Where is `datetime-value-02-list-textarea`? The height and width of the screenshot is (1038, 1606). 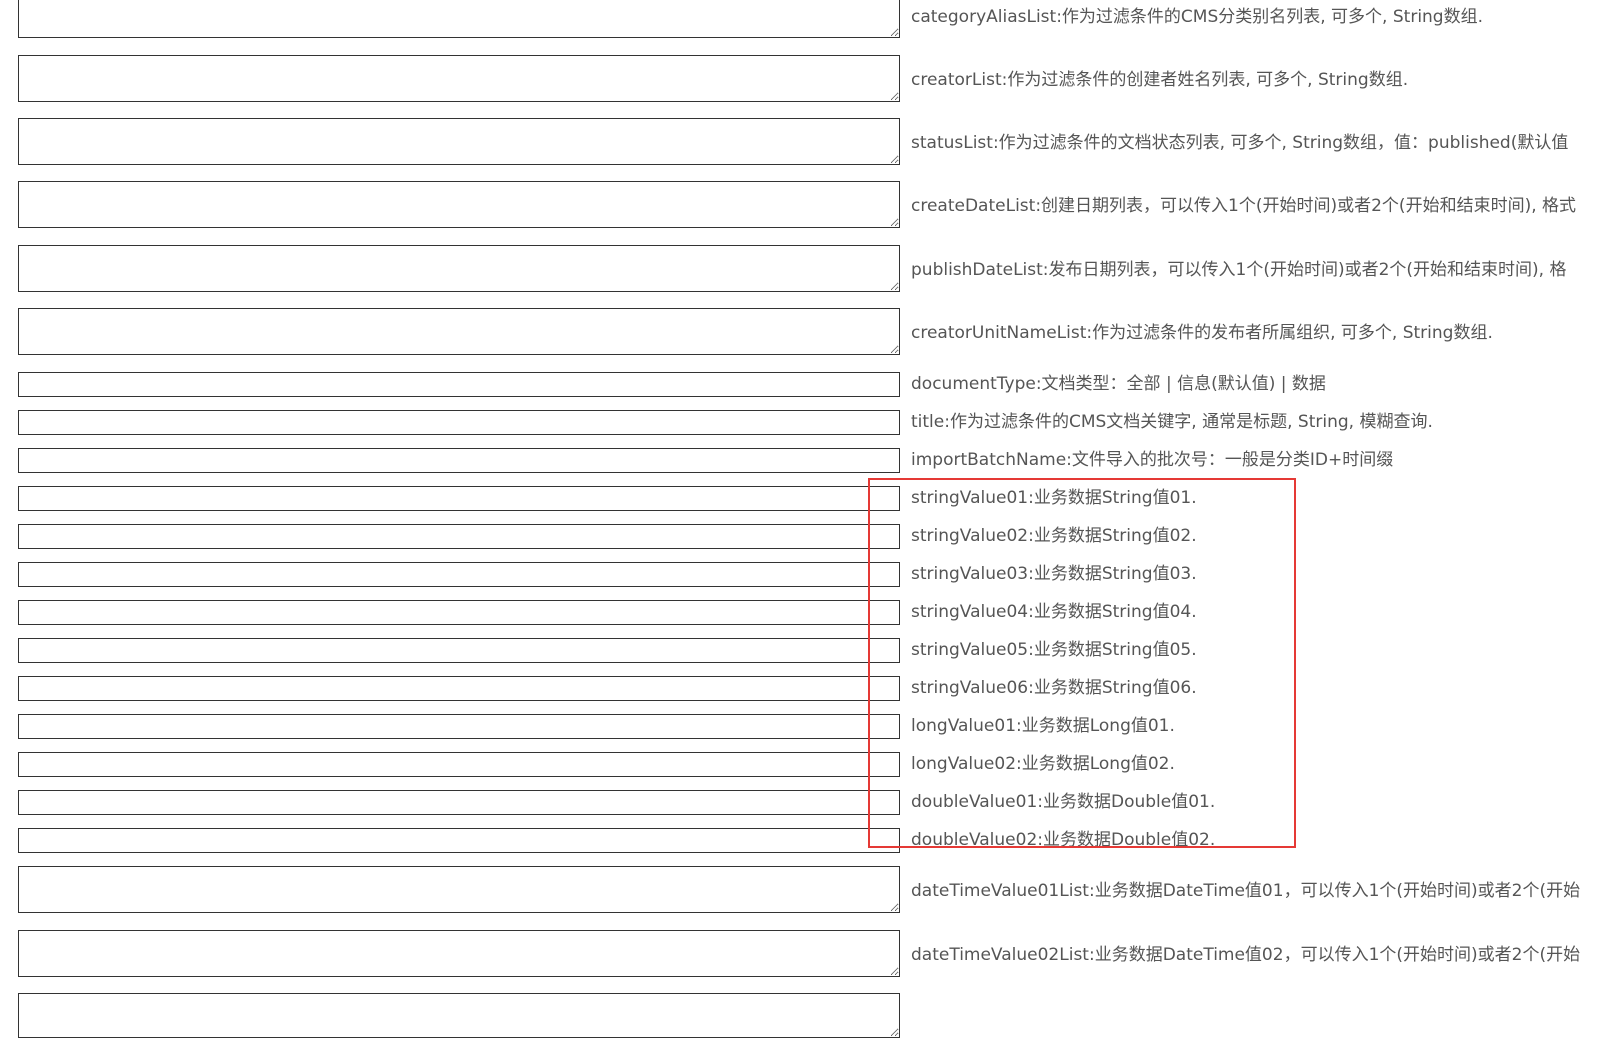 datetime-value-02-list-textarea is located at coordinates (459, 953).